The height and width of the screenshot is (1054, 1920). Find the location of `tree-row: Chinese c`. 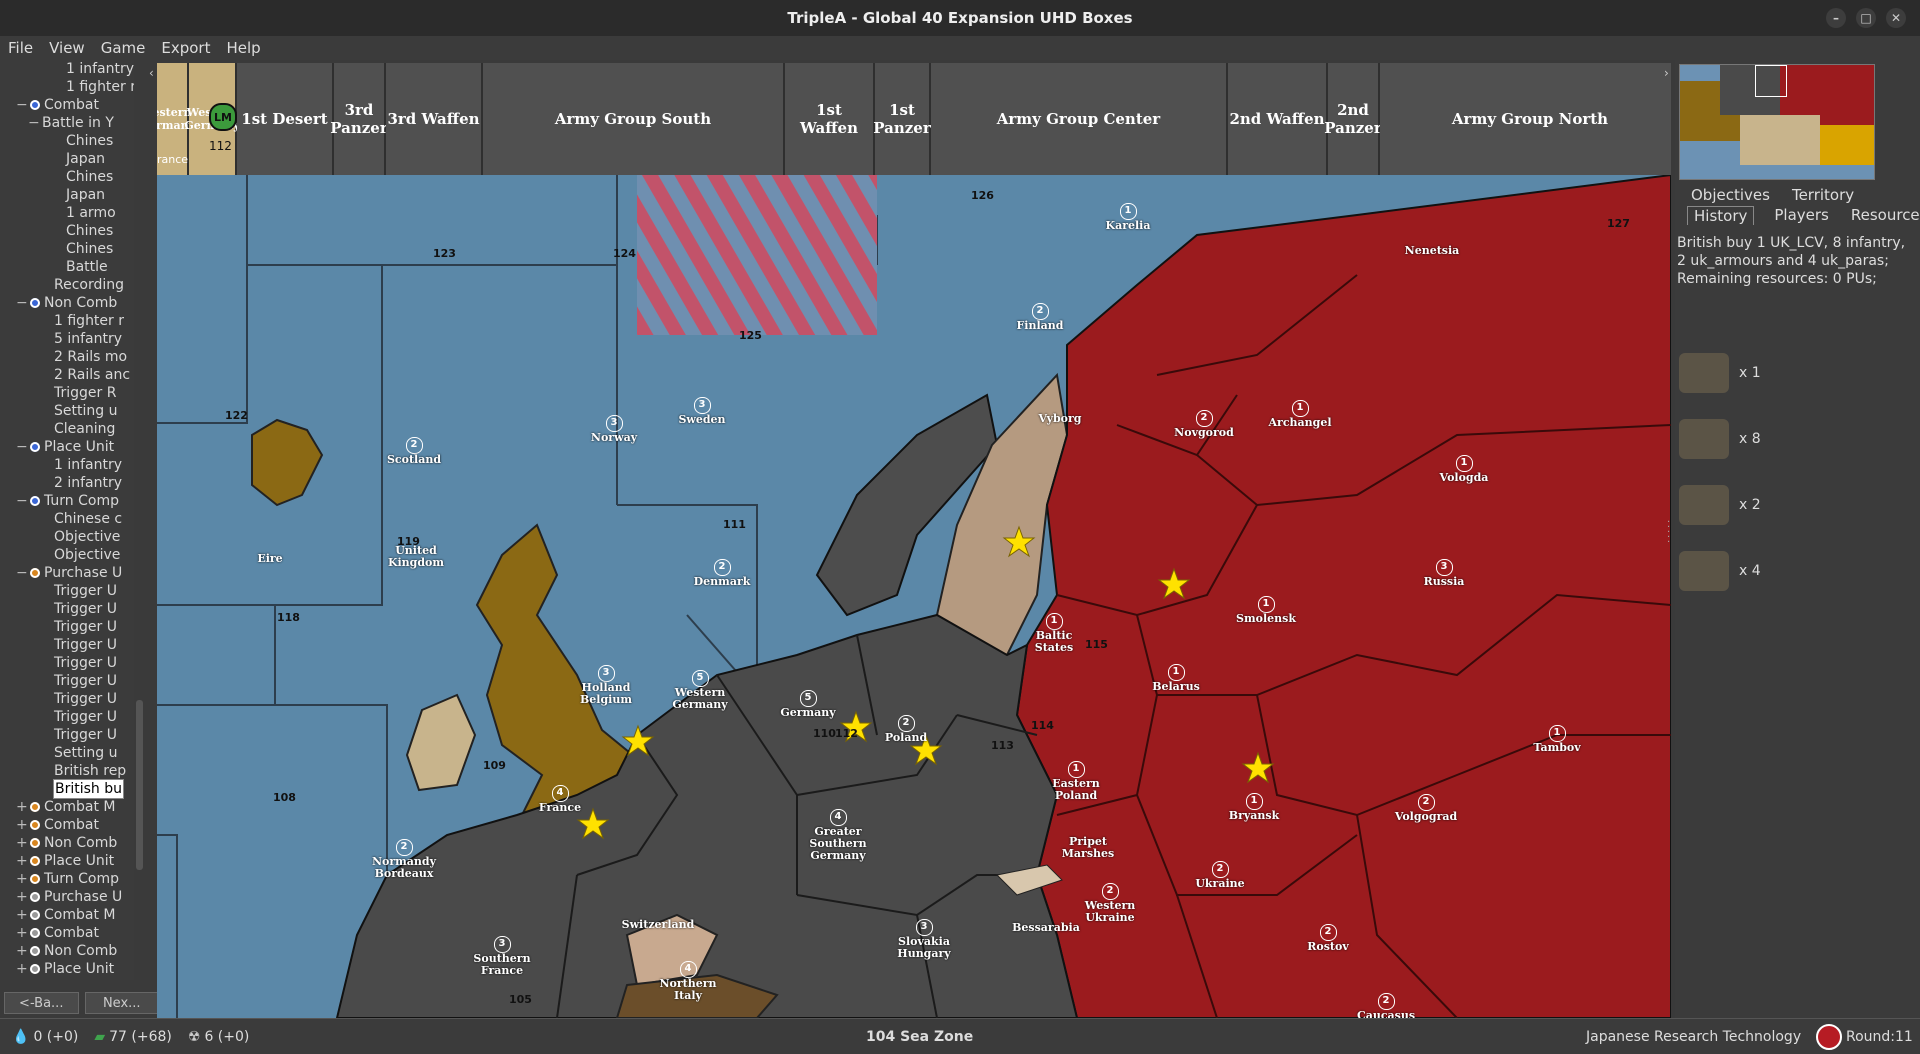

tree-row: Chinese c is located at coordinates (67, 519).